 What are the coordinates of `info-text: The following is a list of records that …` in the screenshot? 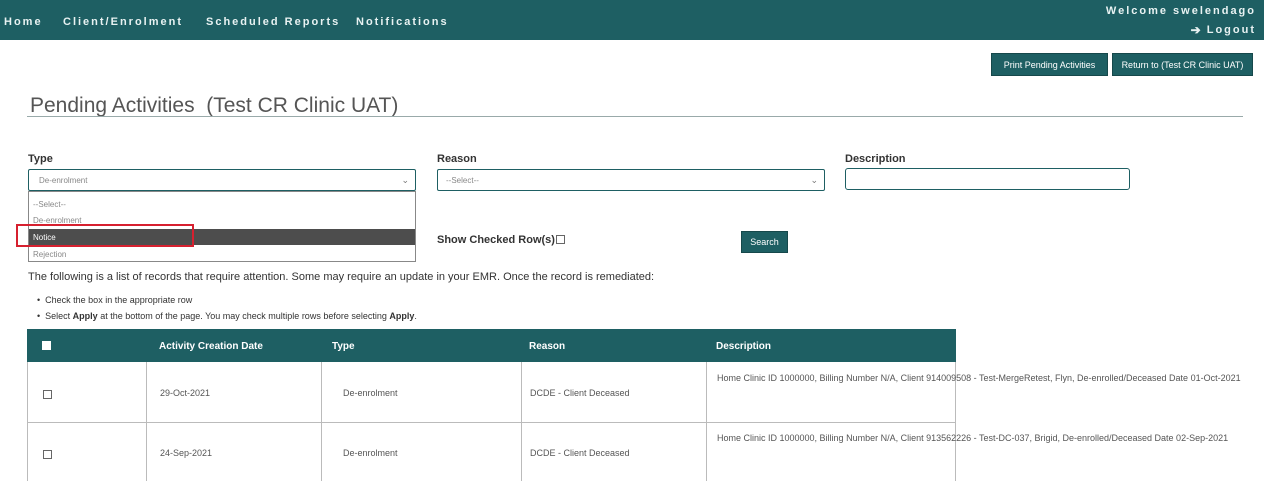 It's located at (341, 277).